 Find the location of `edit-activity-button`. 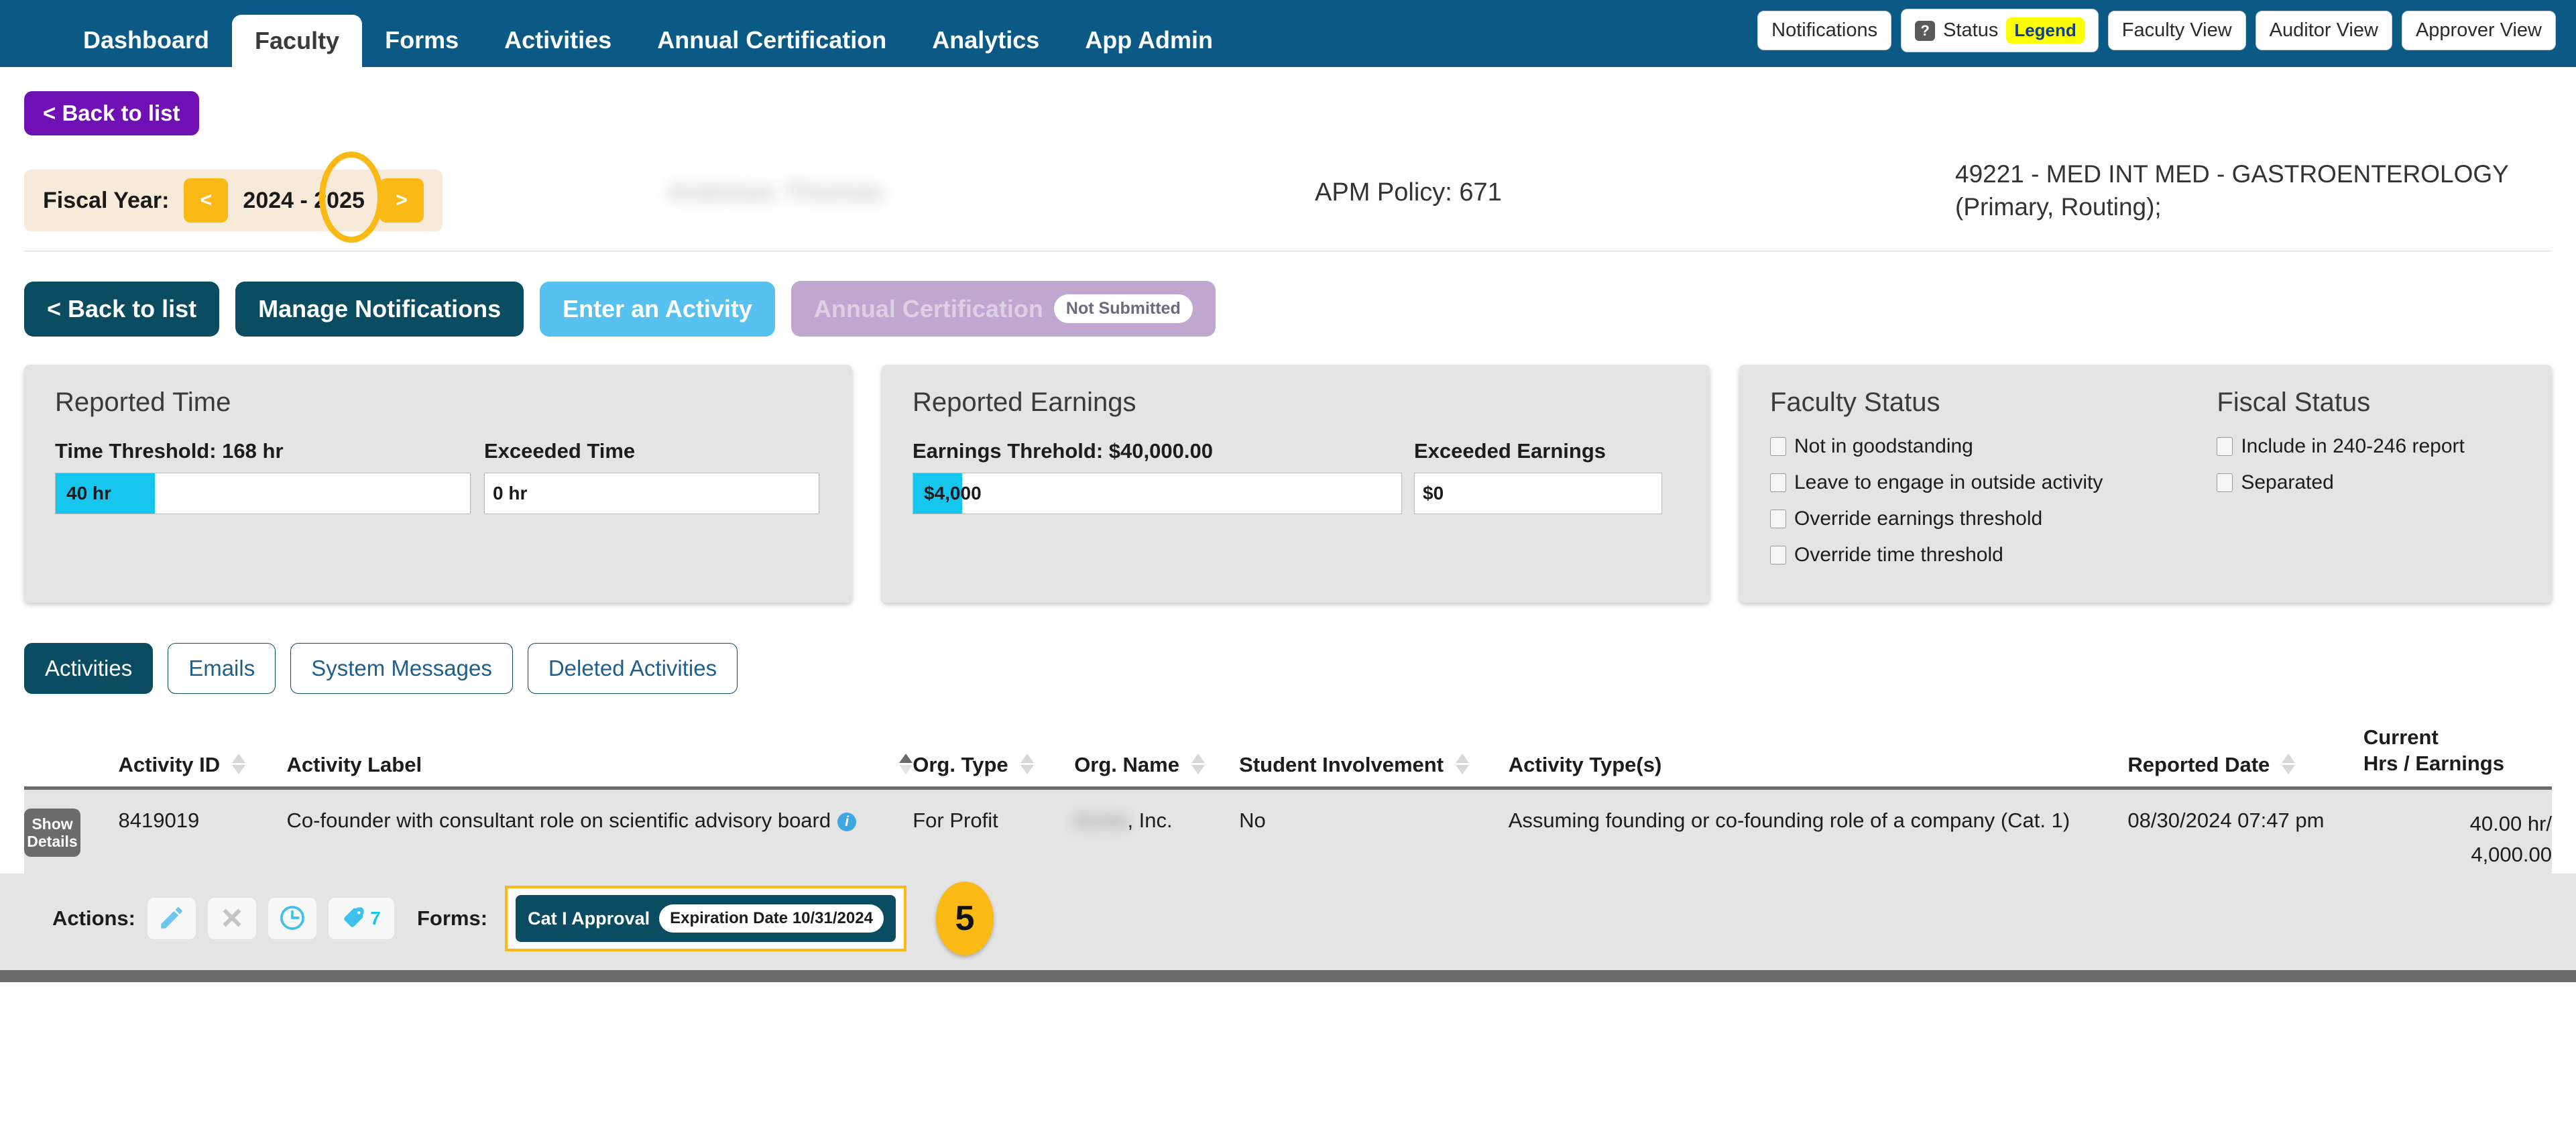

edit-activity-button is located at coordinates (172, 918).